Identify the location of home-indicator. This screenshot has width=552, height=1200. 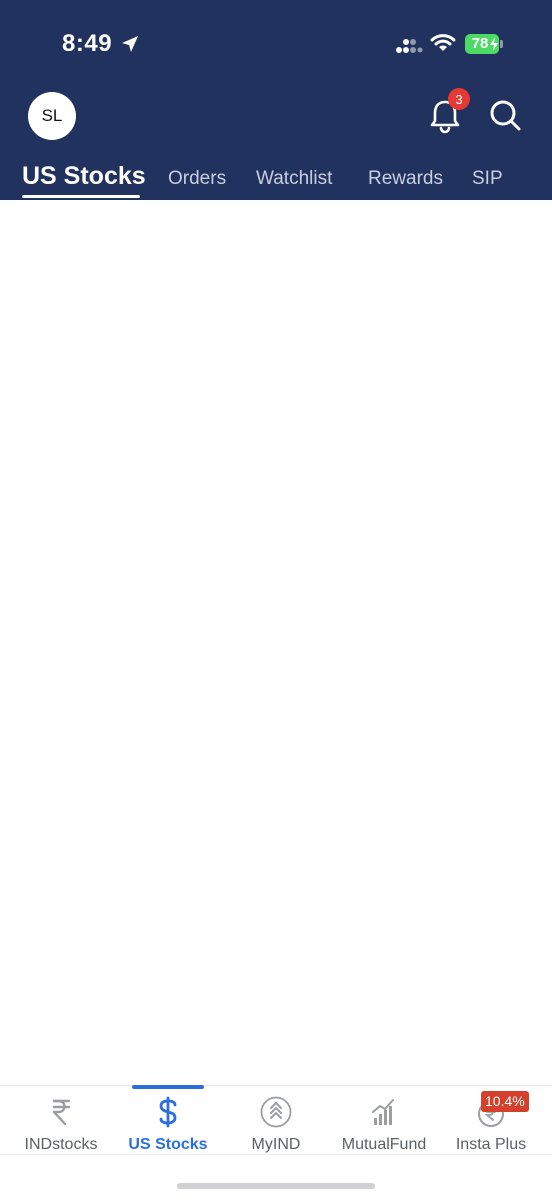
(276, 1186).